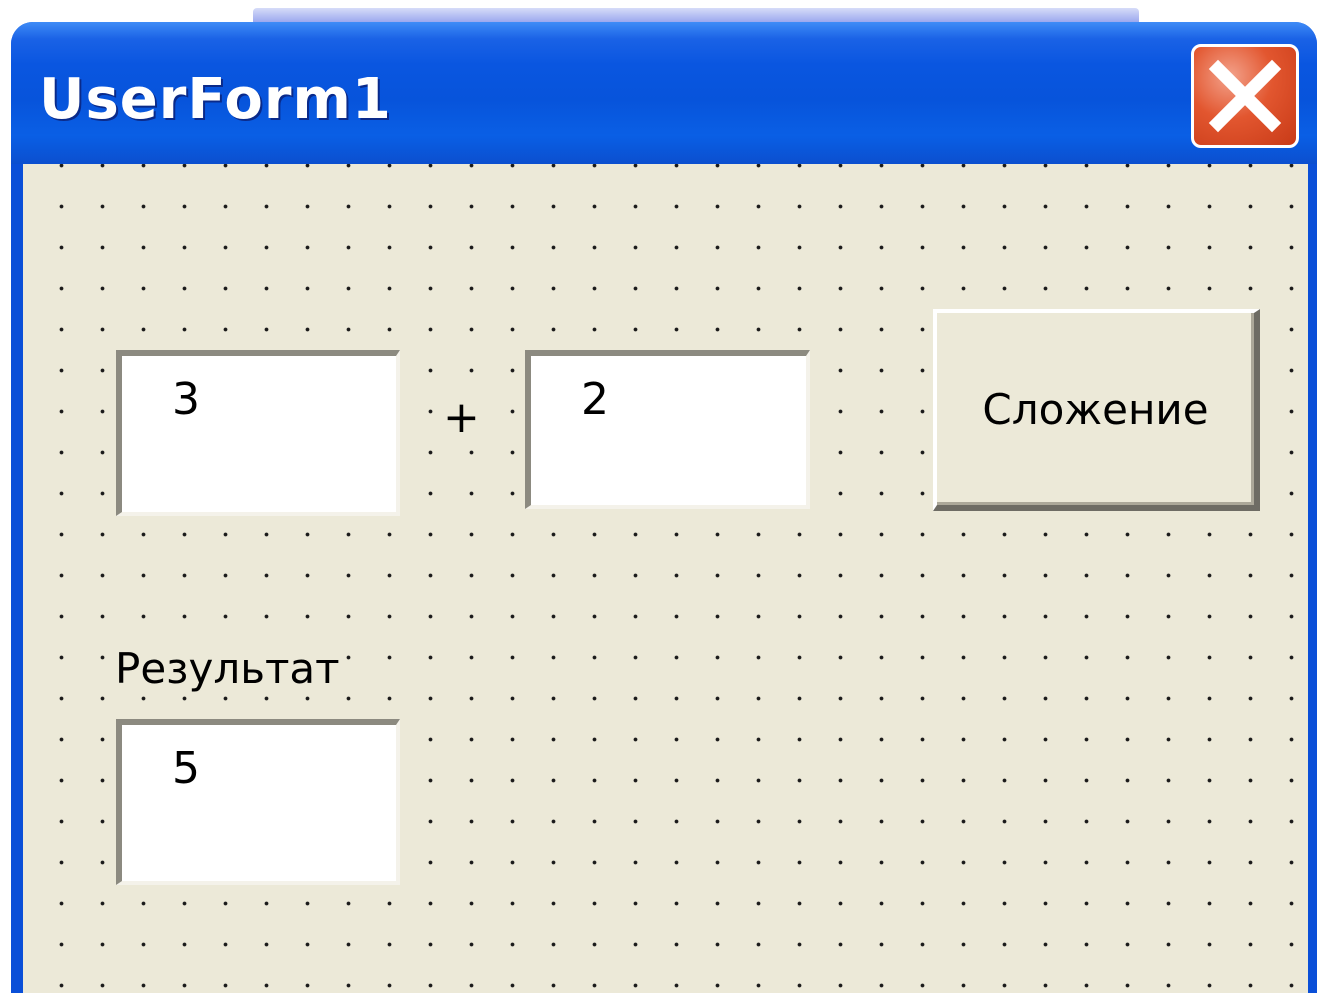 This screenshot has width=1318, height=993. I want to click on plus-label: +, so click(461, 417).